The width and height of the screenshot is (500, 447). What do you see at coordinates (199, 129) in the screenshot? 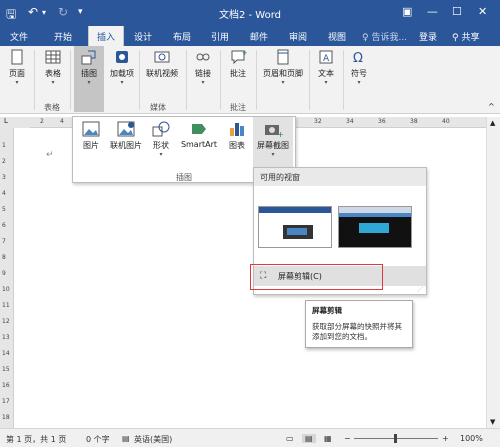
I see `smartart-icon` at bounding box center [199, 129].